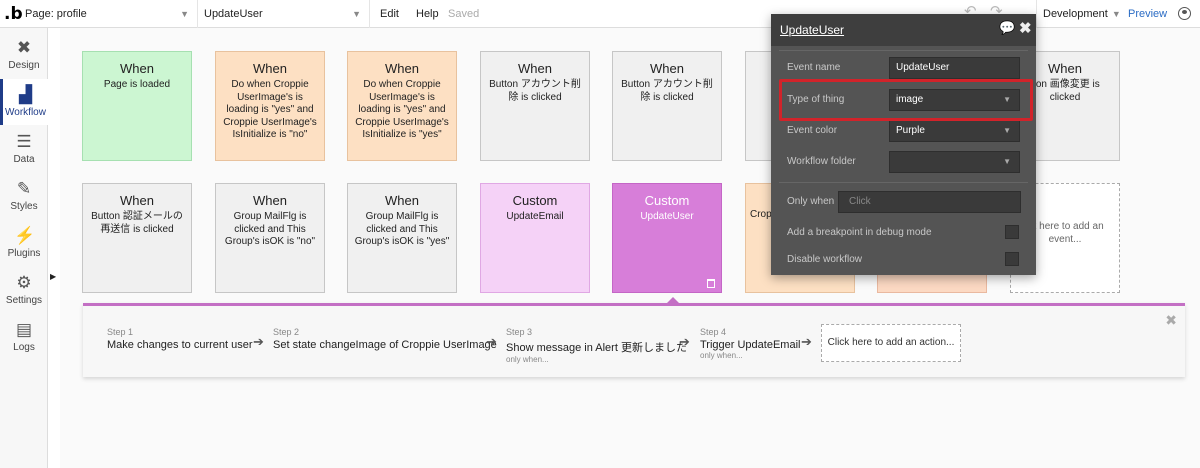  I want to click on environment-label: Development, so click(1075, 14).